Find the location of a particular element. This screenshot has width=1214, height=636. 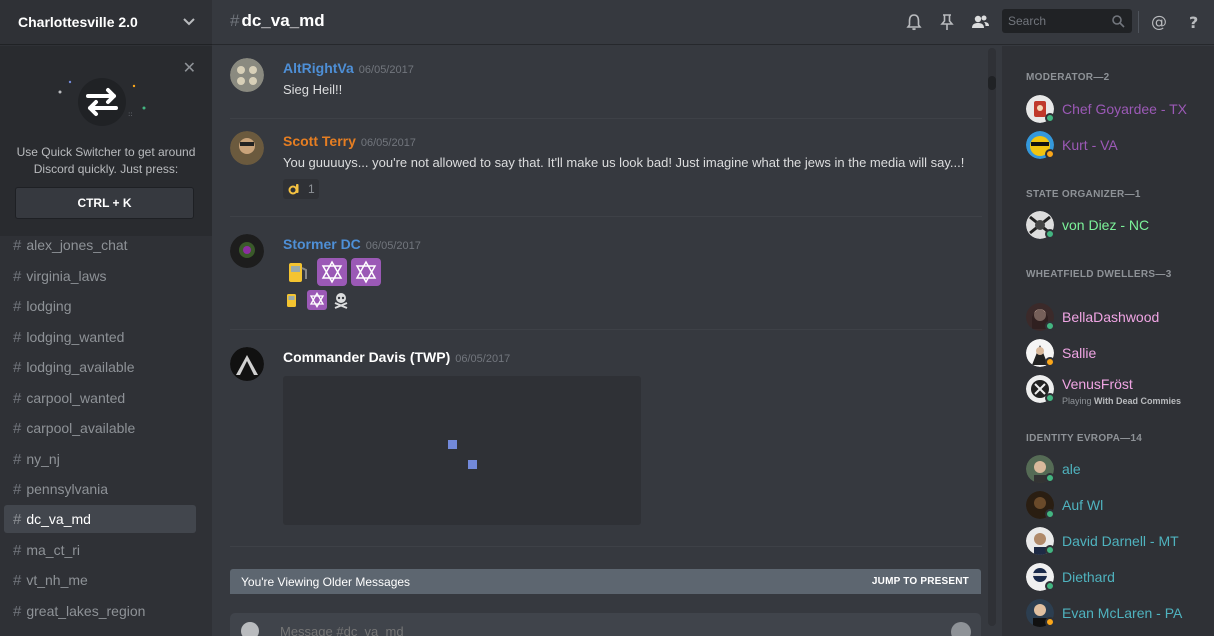

members-icon is located at coordinates (980, 22).